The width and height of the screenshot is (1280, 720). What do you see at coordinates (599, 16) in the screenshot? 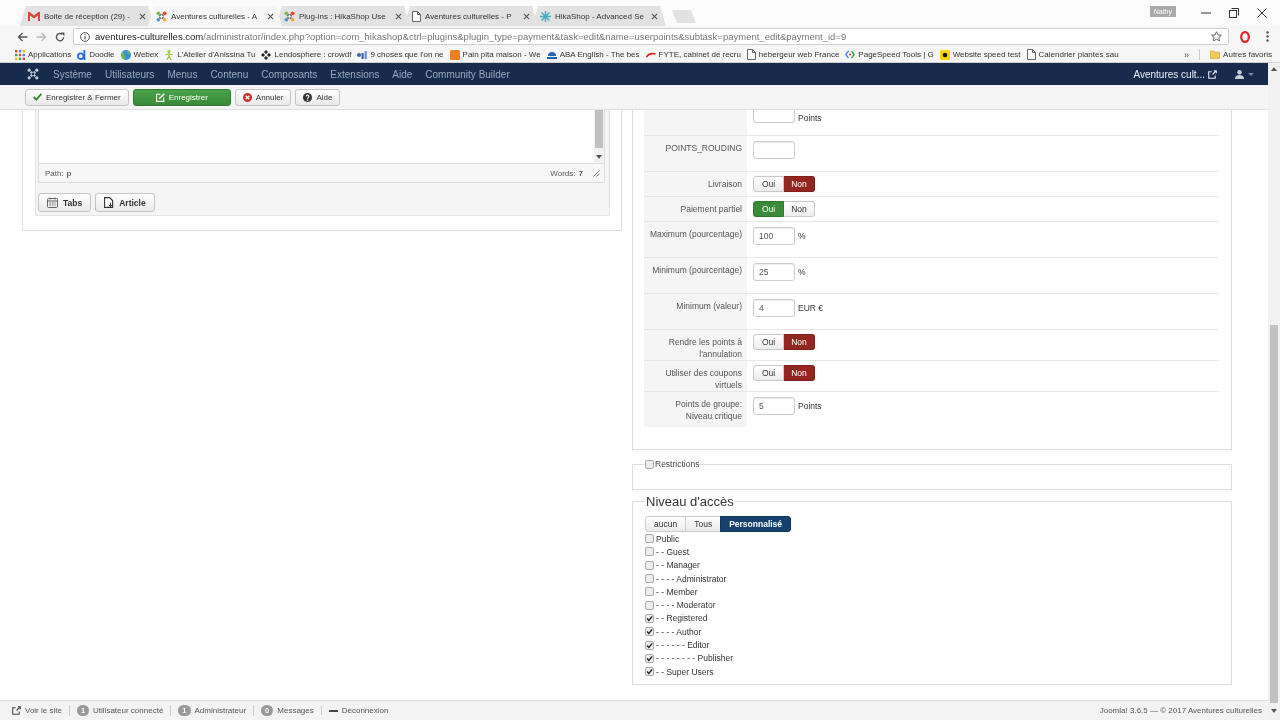
I see `browser-tab: HikaShop - Advanced Se` at bounding box center [599, 16].